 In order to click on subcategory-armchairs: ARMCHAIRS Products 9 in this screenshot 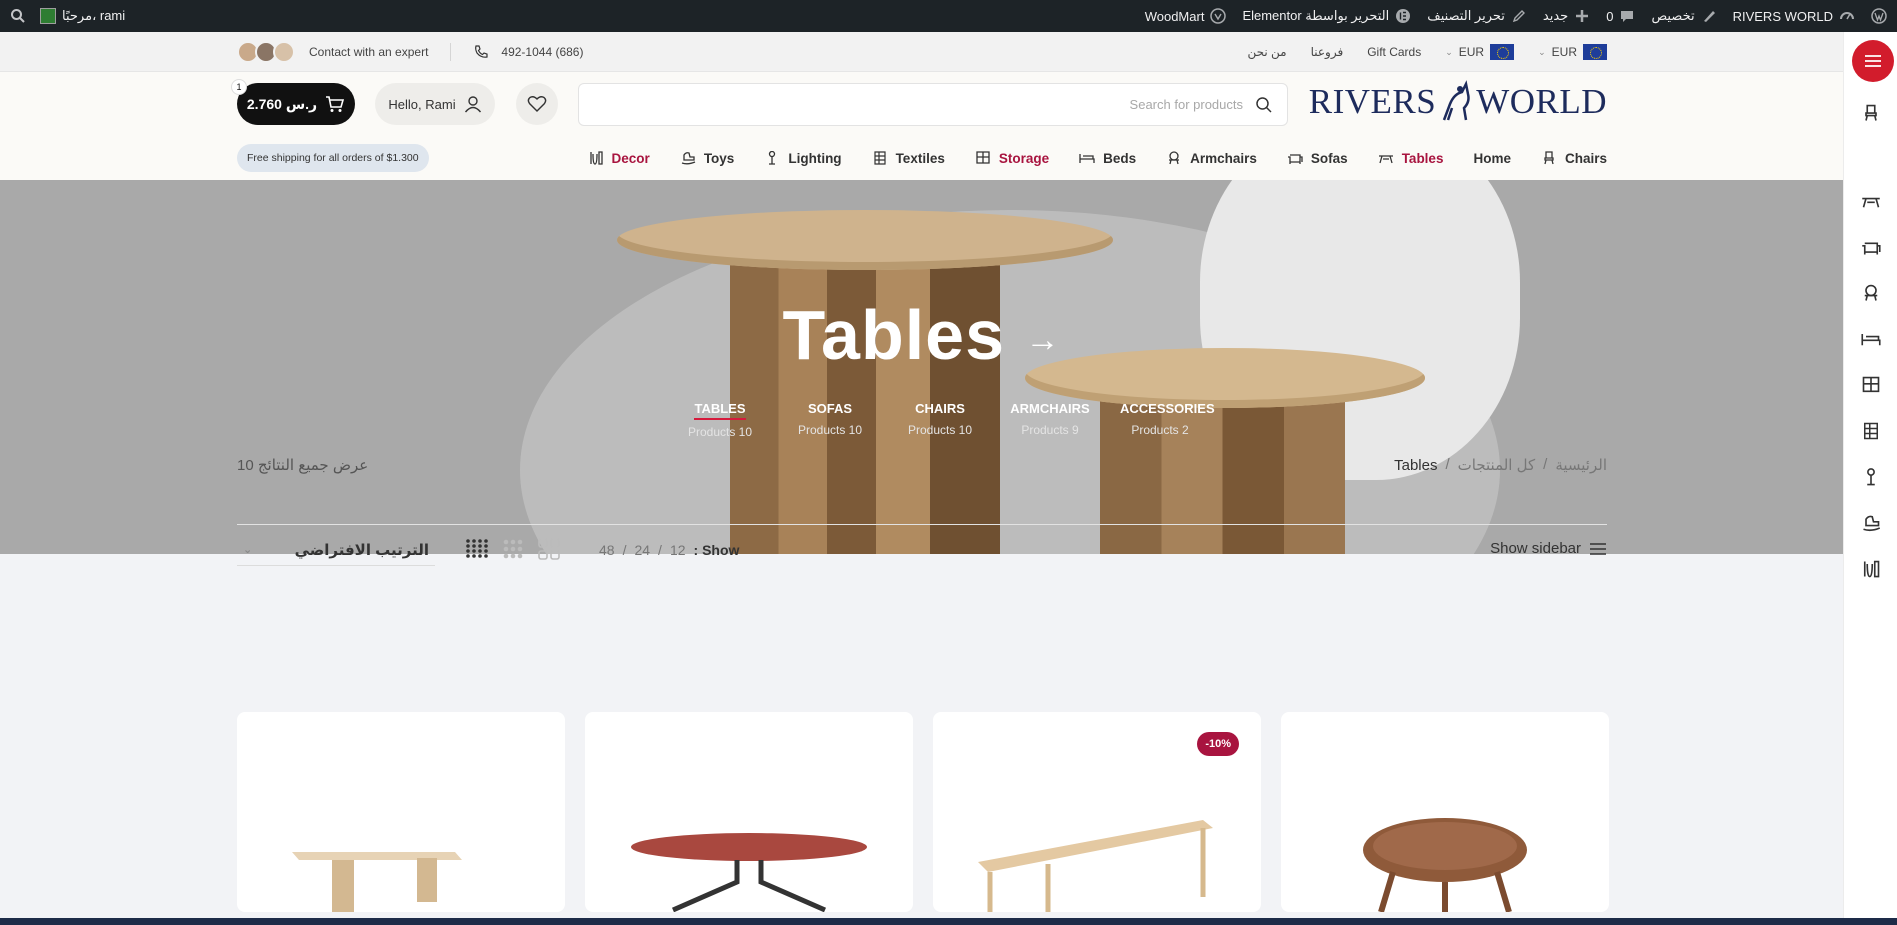, I will do `click(1050, 419)`.